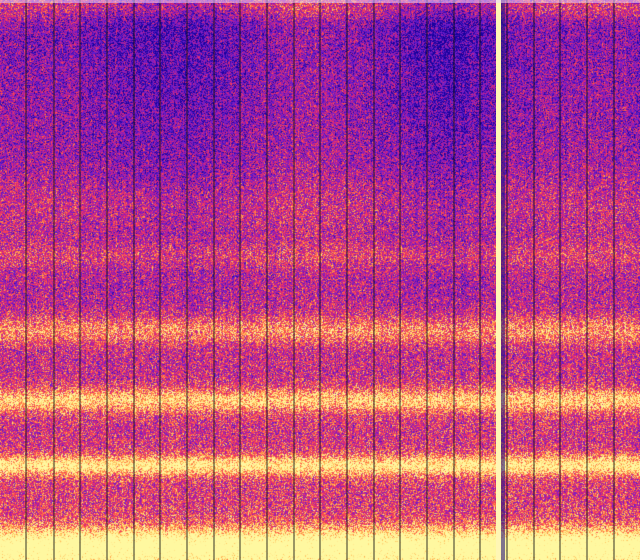 The image size is (640, 560). Describe the element at coordinates (498, 280) in the screenshot. I see `signal-line` at that location.